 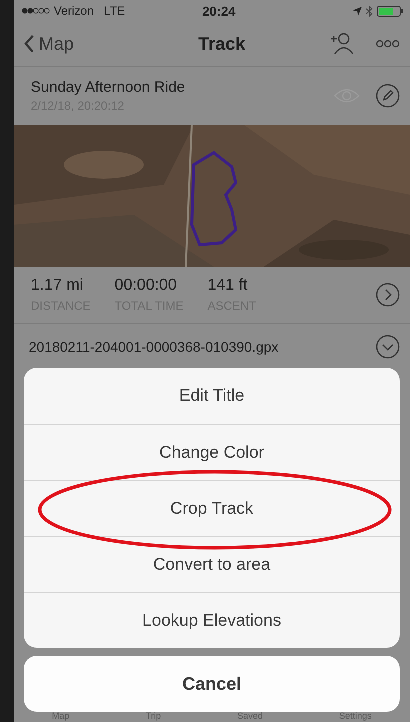 What do you see at coordinates (390, 11) in the screenshot?
I see `battery-icon` at bounding box center [390, 11].